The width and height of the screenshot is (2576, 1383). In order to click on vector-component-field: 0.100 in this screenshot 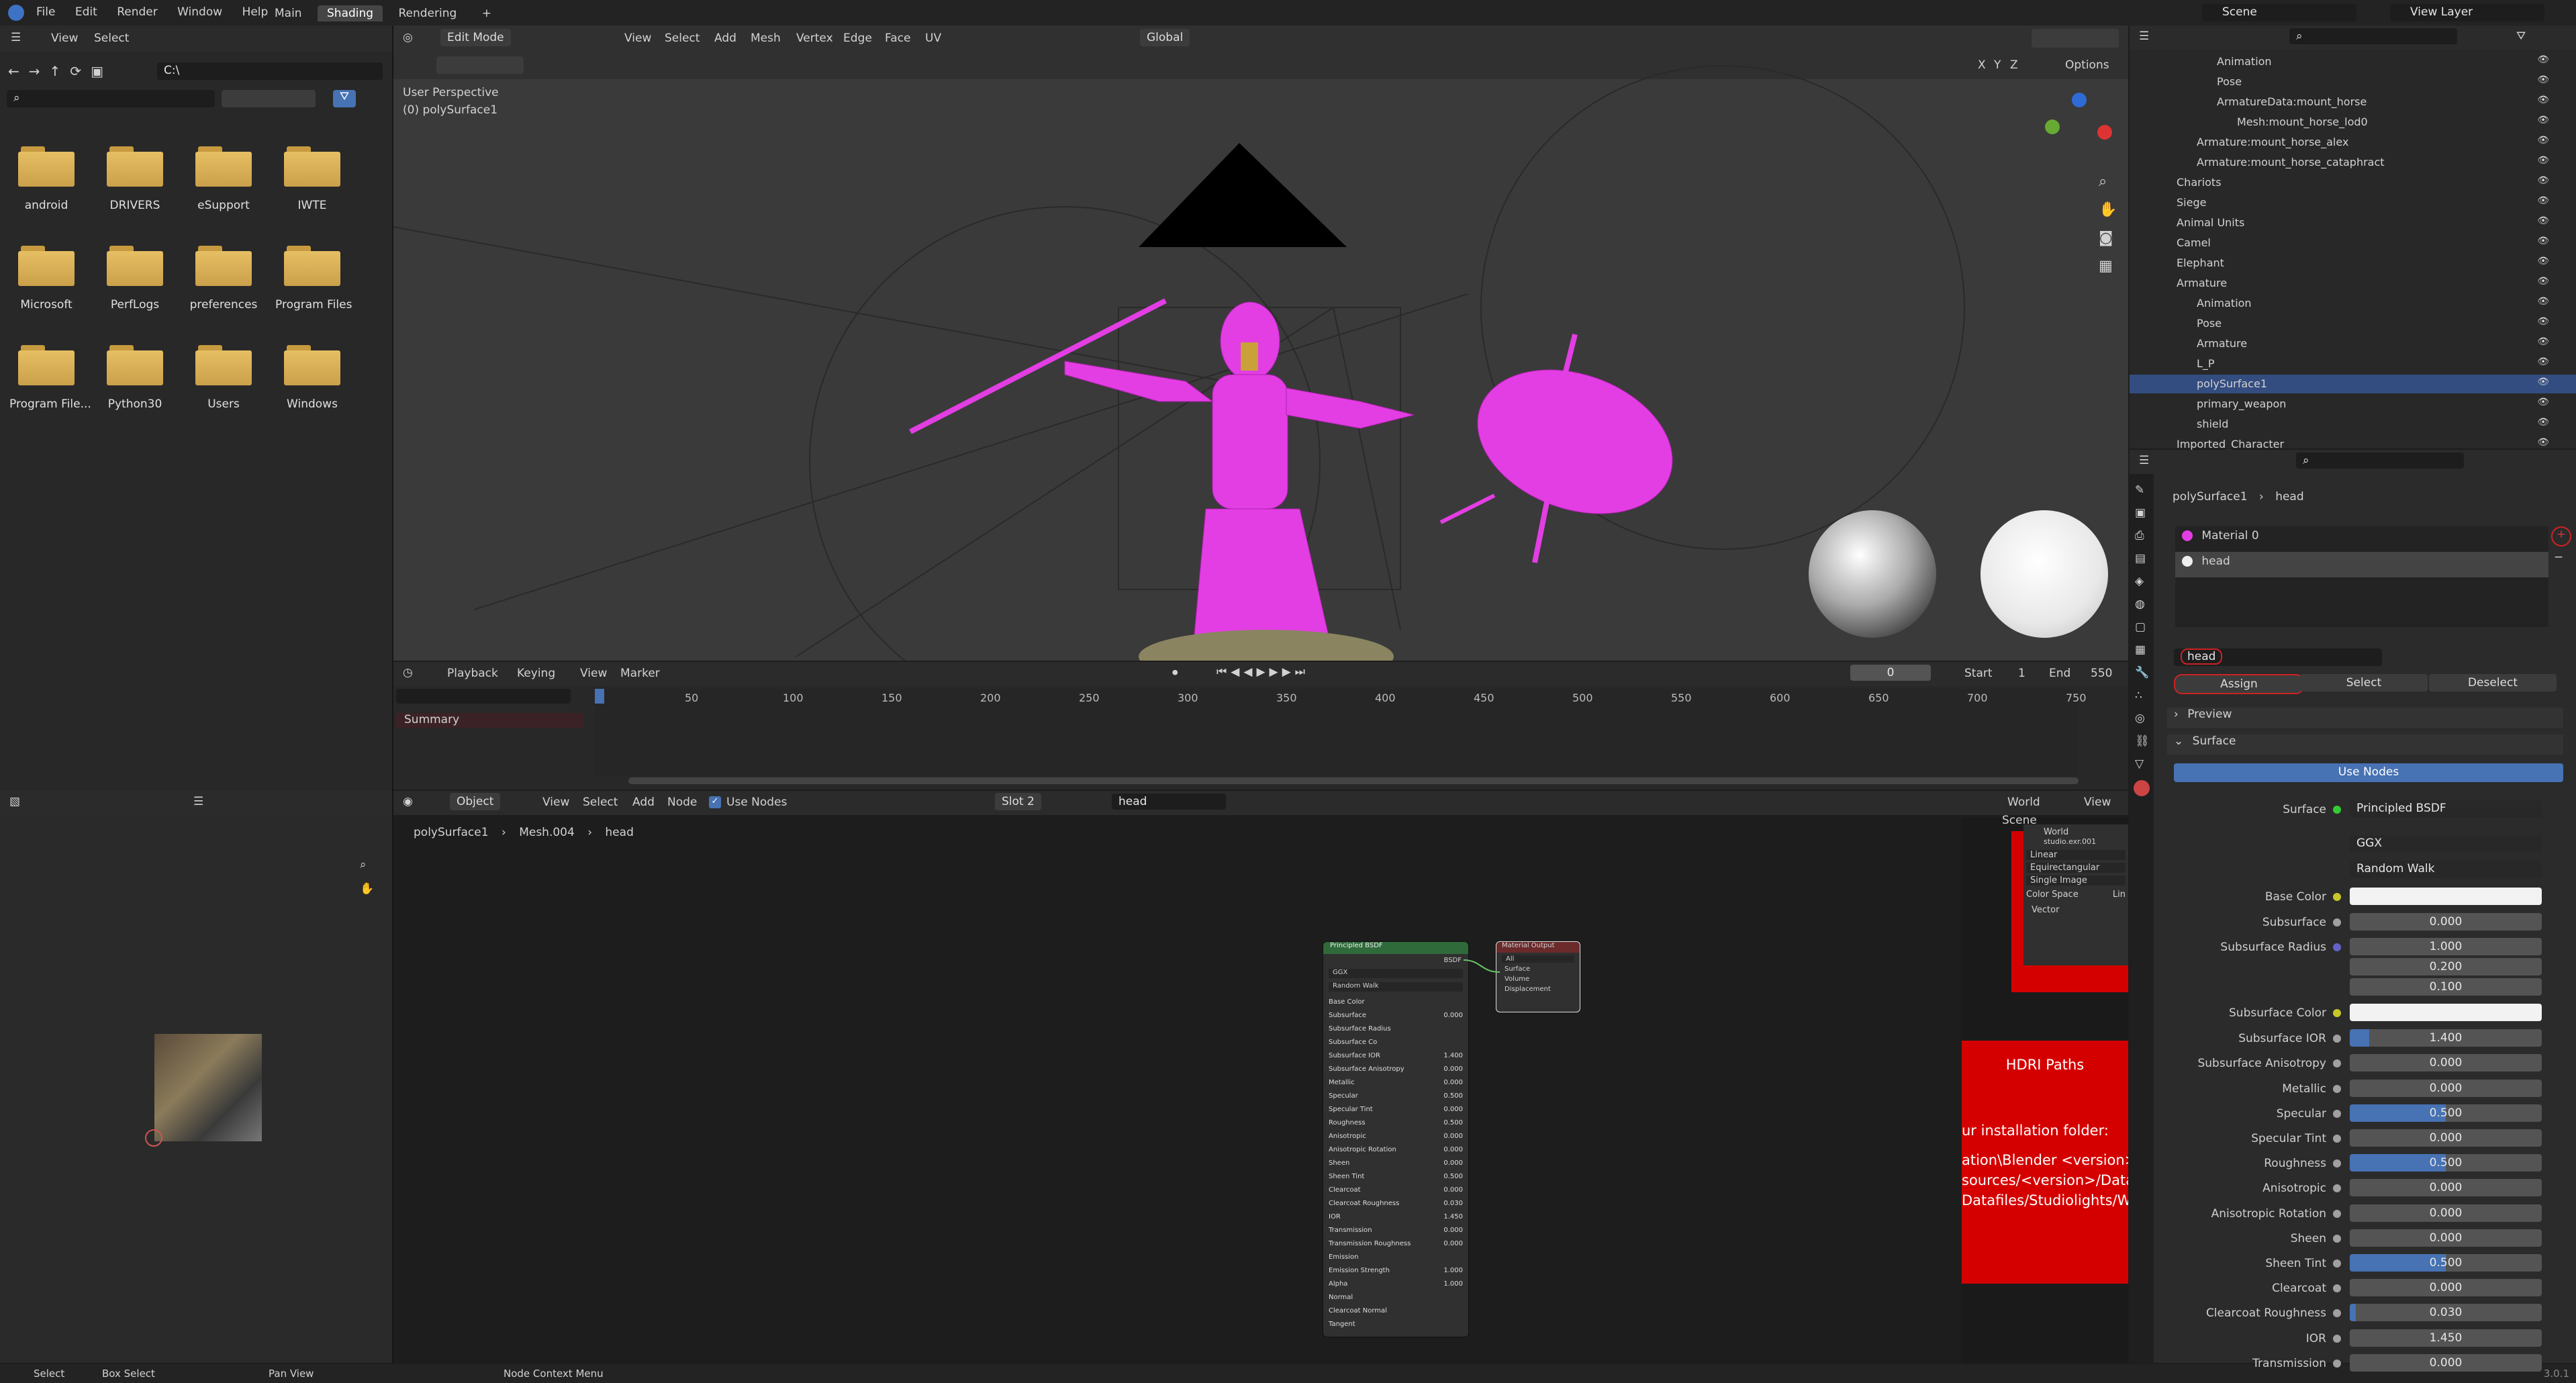, I will do `click(2446, 987)`.